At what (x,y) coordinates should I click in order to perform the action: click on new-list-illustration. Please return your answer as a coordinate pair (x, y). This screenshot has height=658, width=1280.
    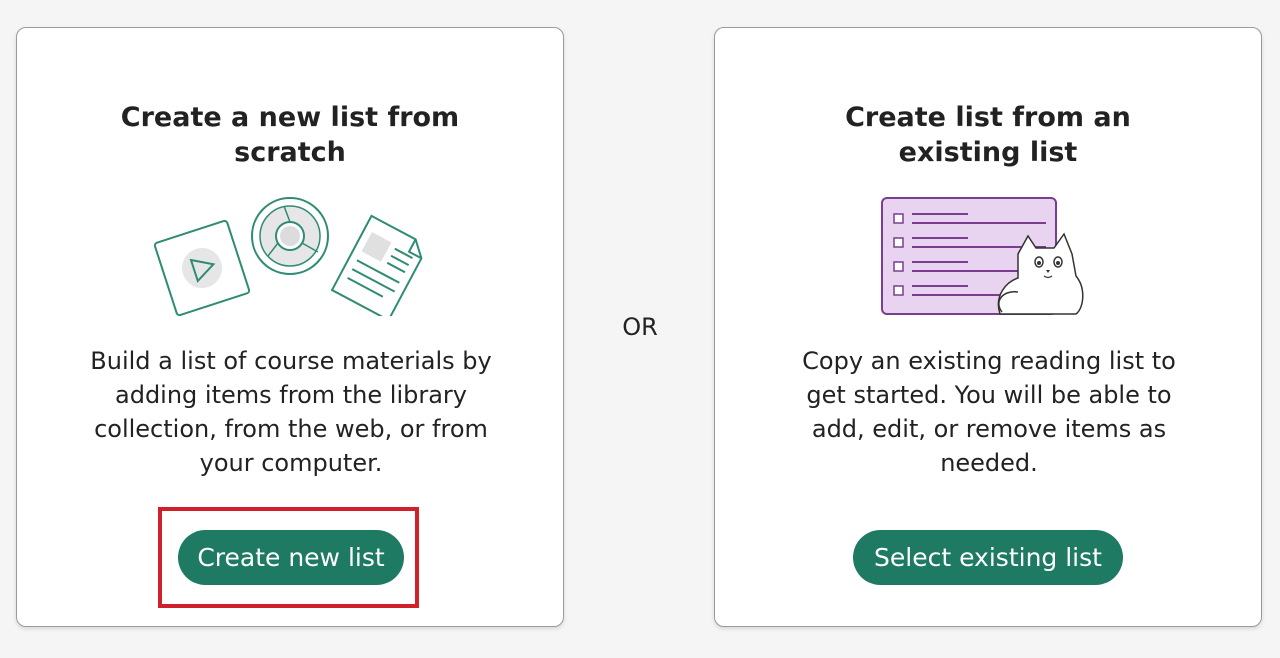
    Looking at the image, I should click on (290, 256).